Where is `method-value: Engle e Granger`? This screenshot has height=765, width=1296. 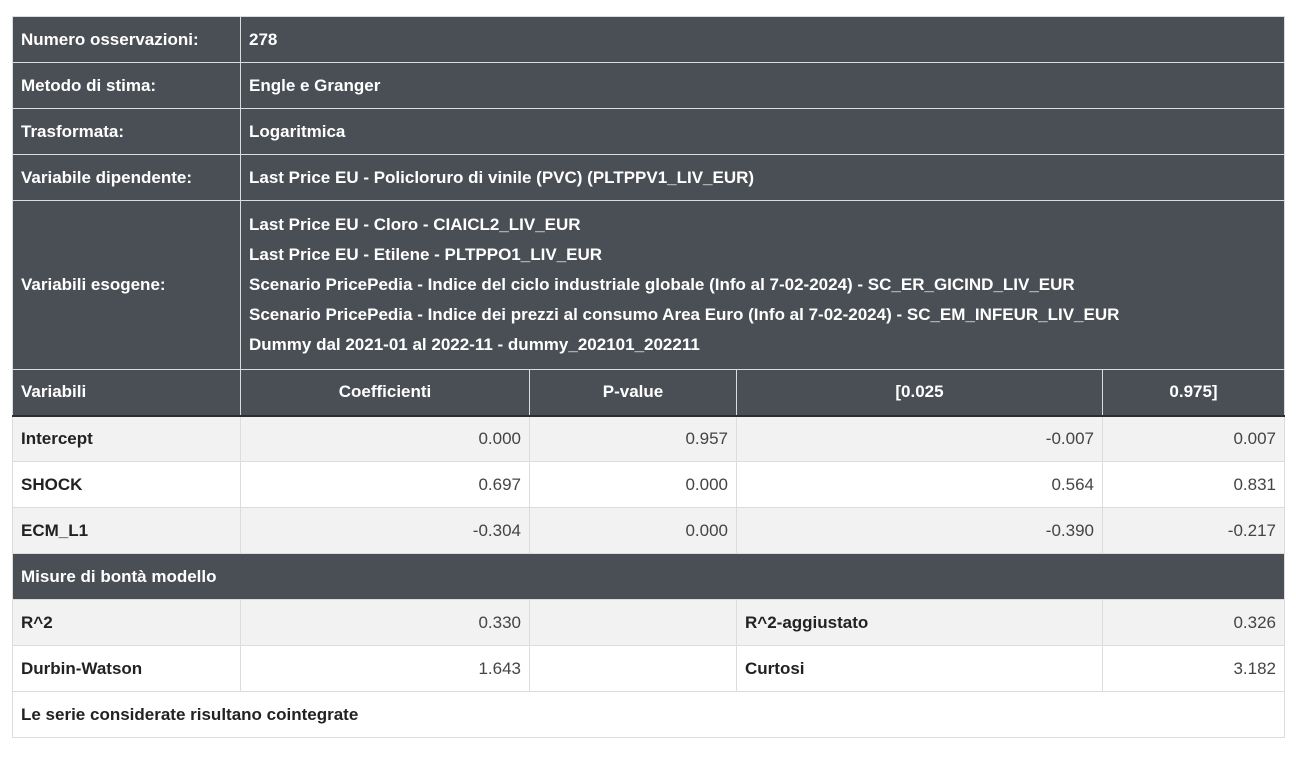 method-value: Engle e Granger is located at coordinates (762, 85).